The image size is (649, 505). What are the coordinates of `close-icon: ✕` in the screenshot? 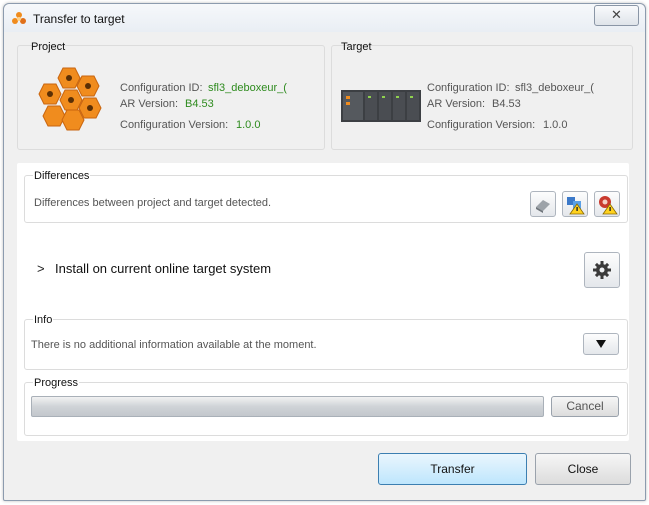 It's located at (616, 14).